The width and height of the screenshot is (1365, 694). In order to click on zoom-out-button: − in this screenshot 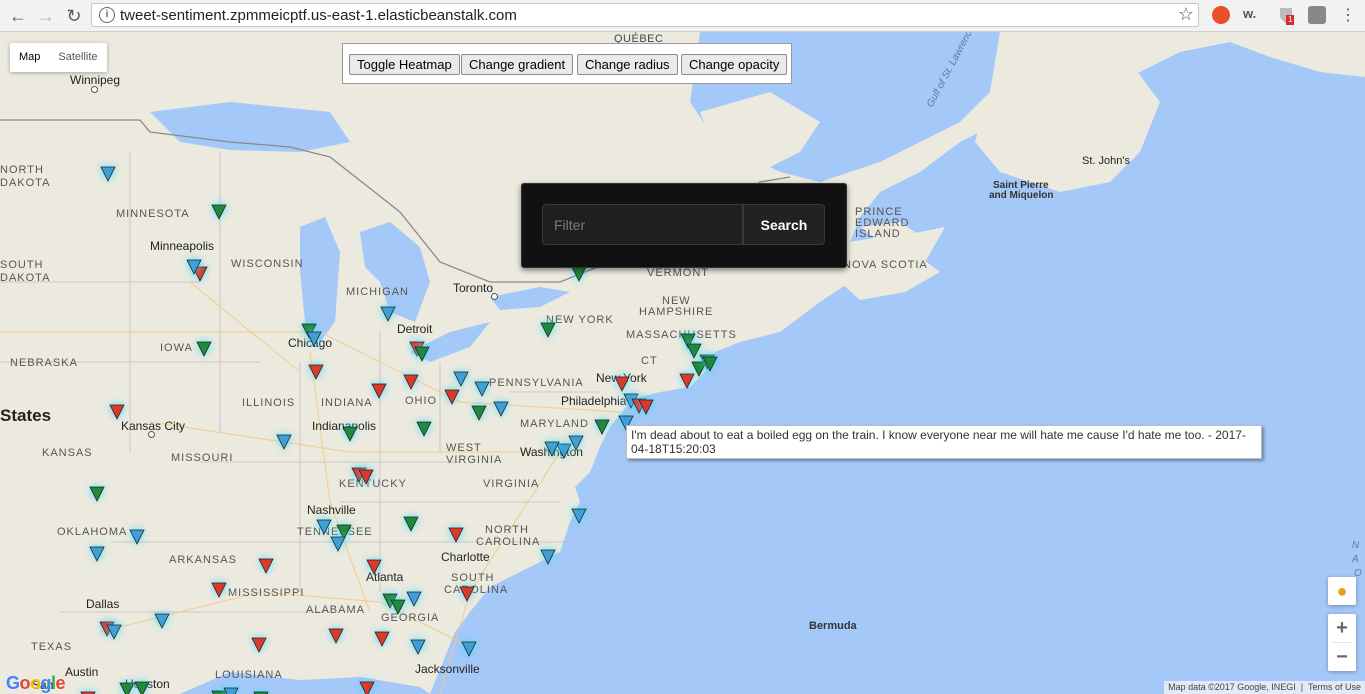, I will do `click(1342, 657)`.